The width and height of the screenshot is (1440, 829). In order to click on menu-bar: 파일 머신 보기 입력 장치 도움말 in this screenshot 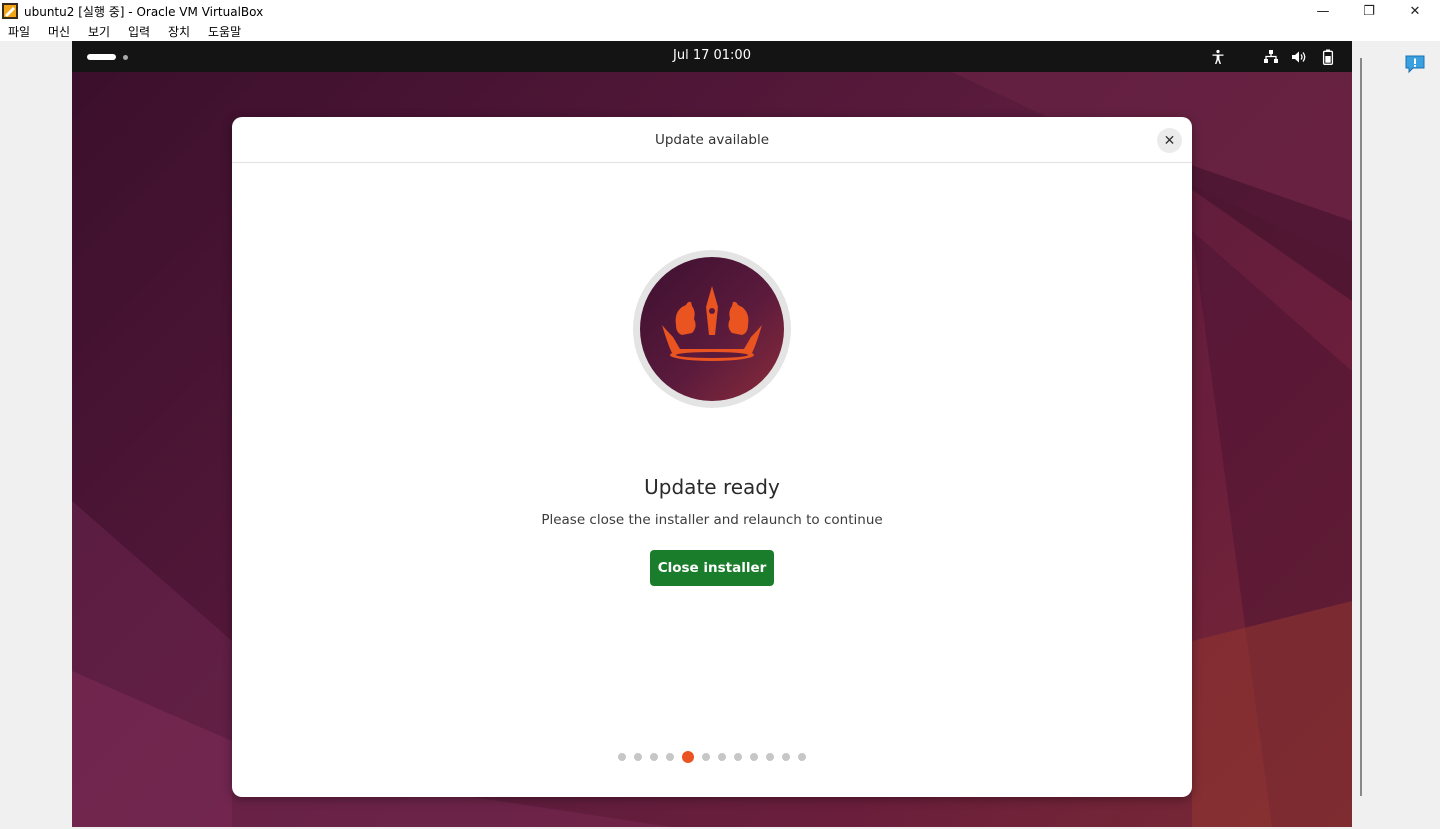, I will do `click(720, 31)`.